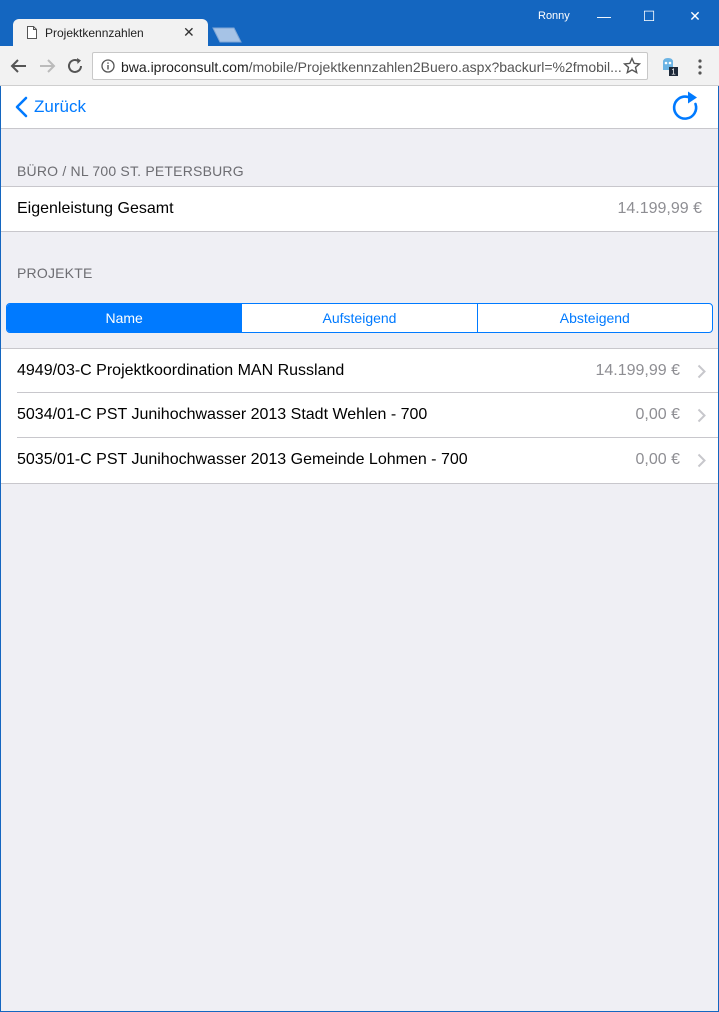 This screenshot has width=719, height=1012. What do you see at coordinates (649, 16) in the screenshot?
I see `maximize-button: ☐` at bounding box center [649, 16].